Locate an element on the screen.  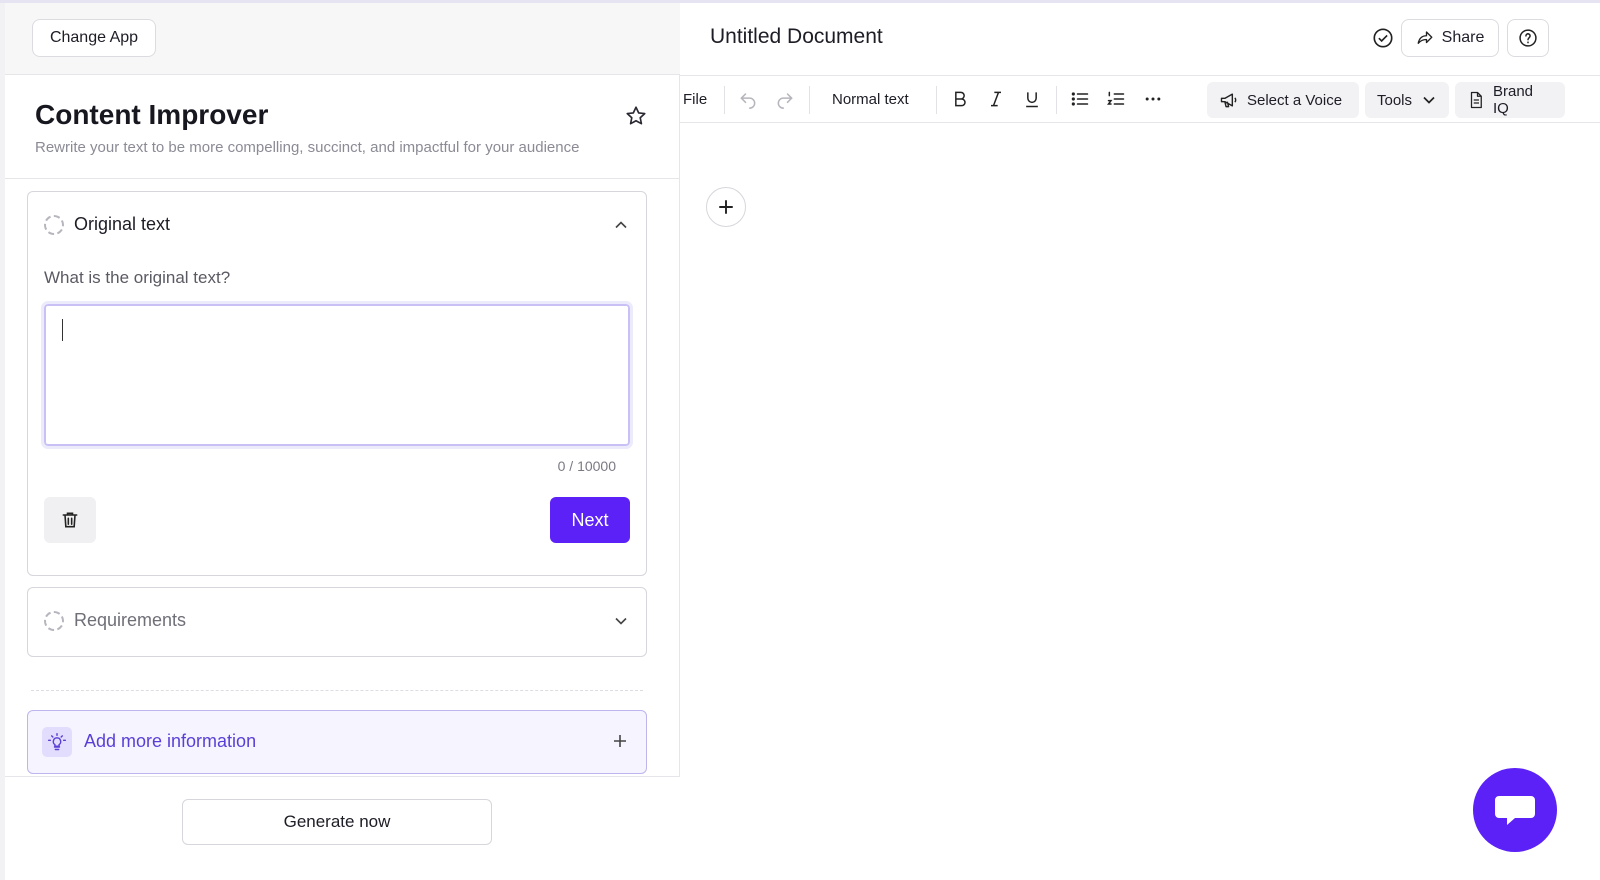
add-block-button is located at coordinates (726, 207).